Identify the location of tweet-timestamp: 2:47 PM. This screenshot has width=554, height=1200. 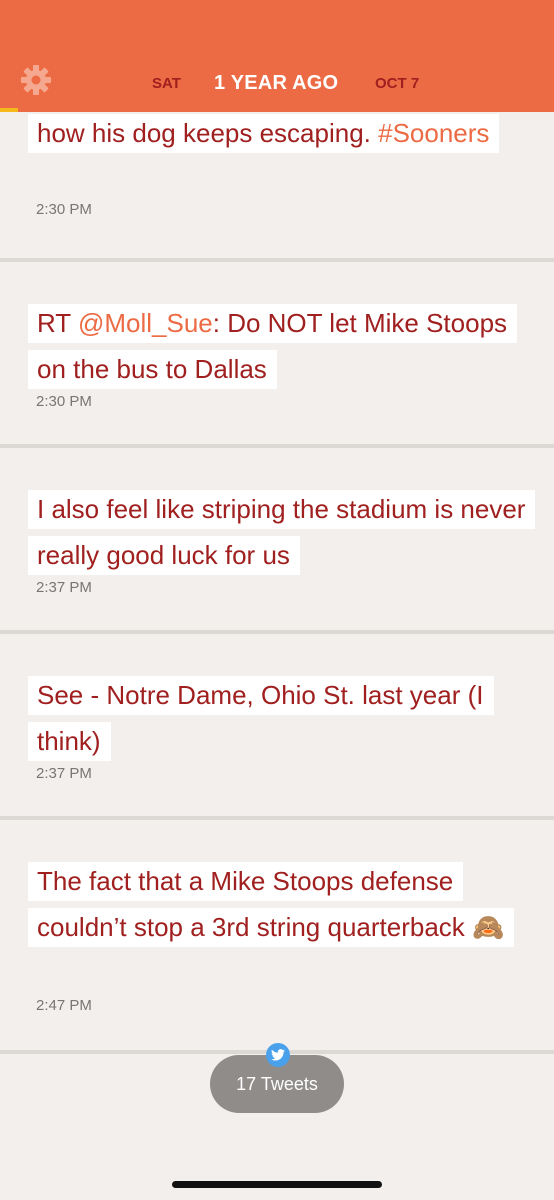
(64, 1005).